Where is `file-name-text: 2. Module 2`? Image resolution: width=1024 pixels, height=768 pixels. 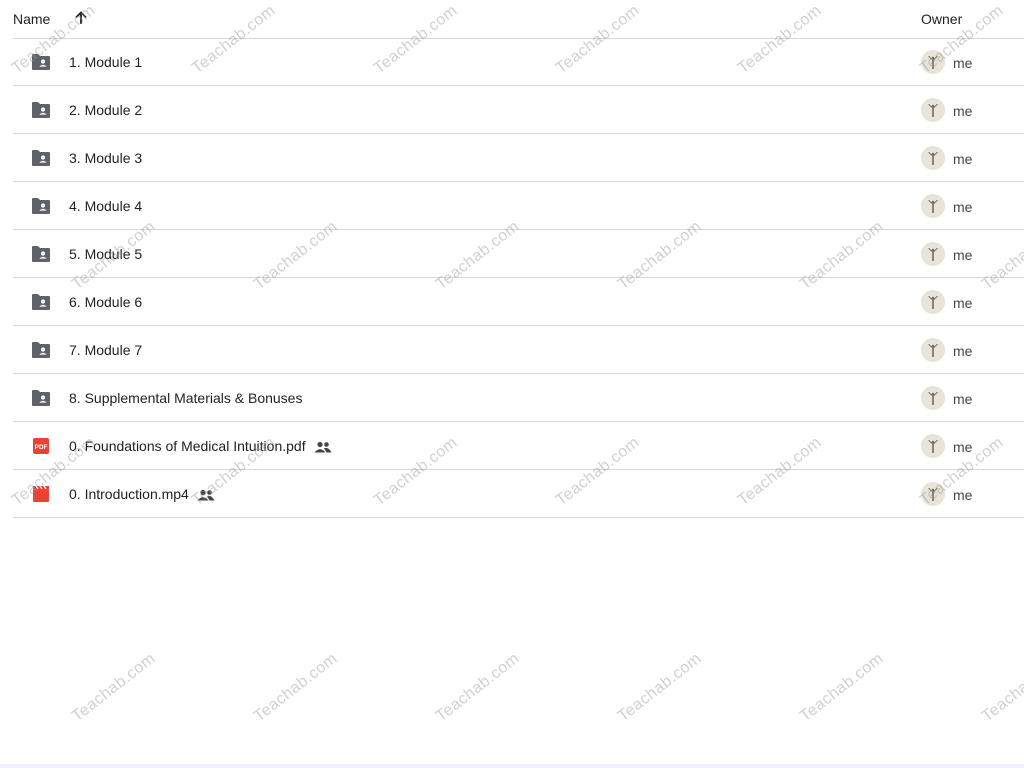
file-name-text: 2. Module 2 is located at coordinates (106, 110).